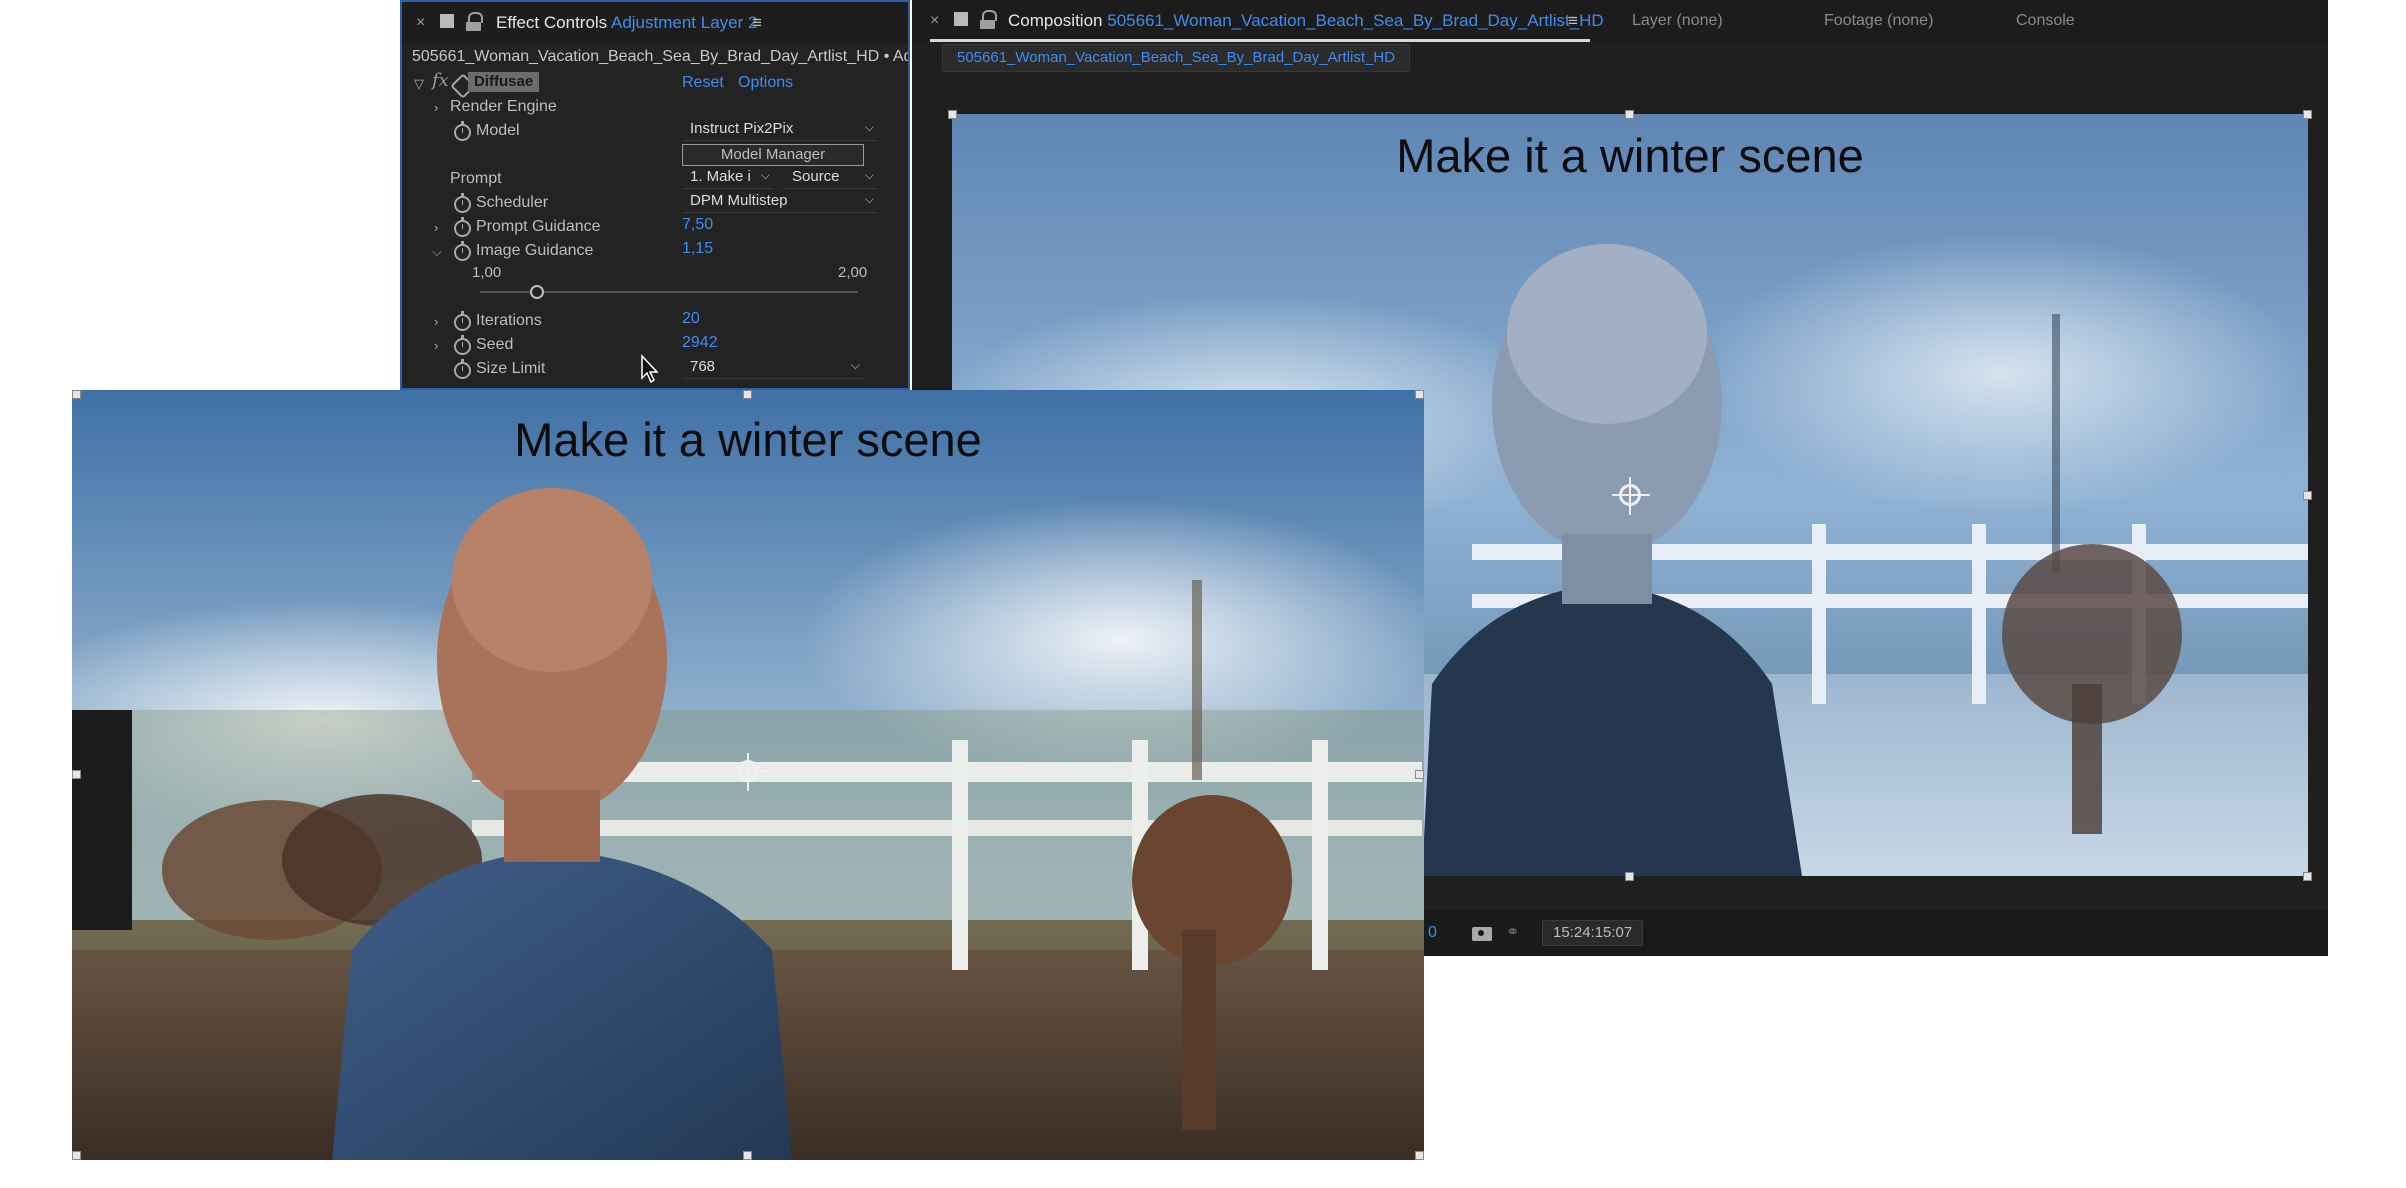 The width and height of the screenshot is (2406, 1188). I want to click on prompt-dropdown: 1. Make i ⌵, so click(728, 178).